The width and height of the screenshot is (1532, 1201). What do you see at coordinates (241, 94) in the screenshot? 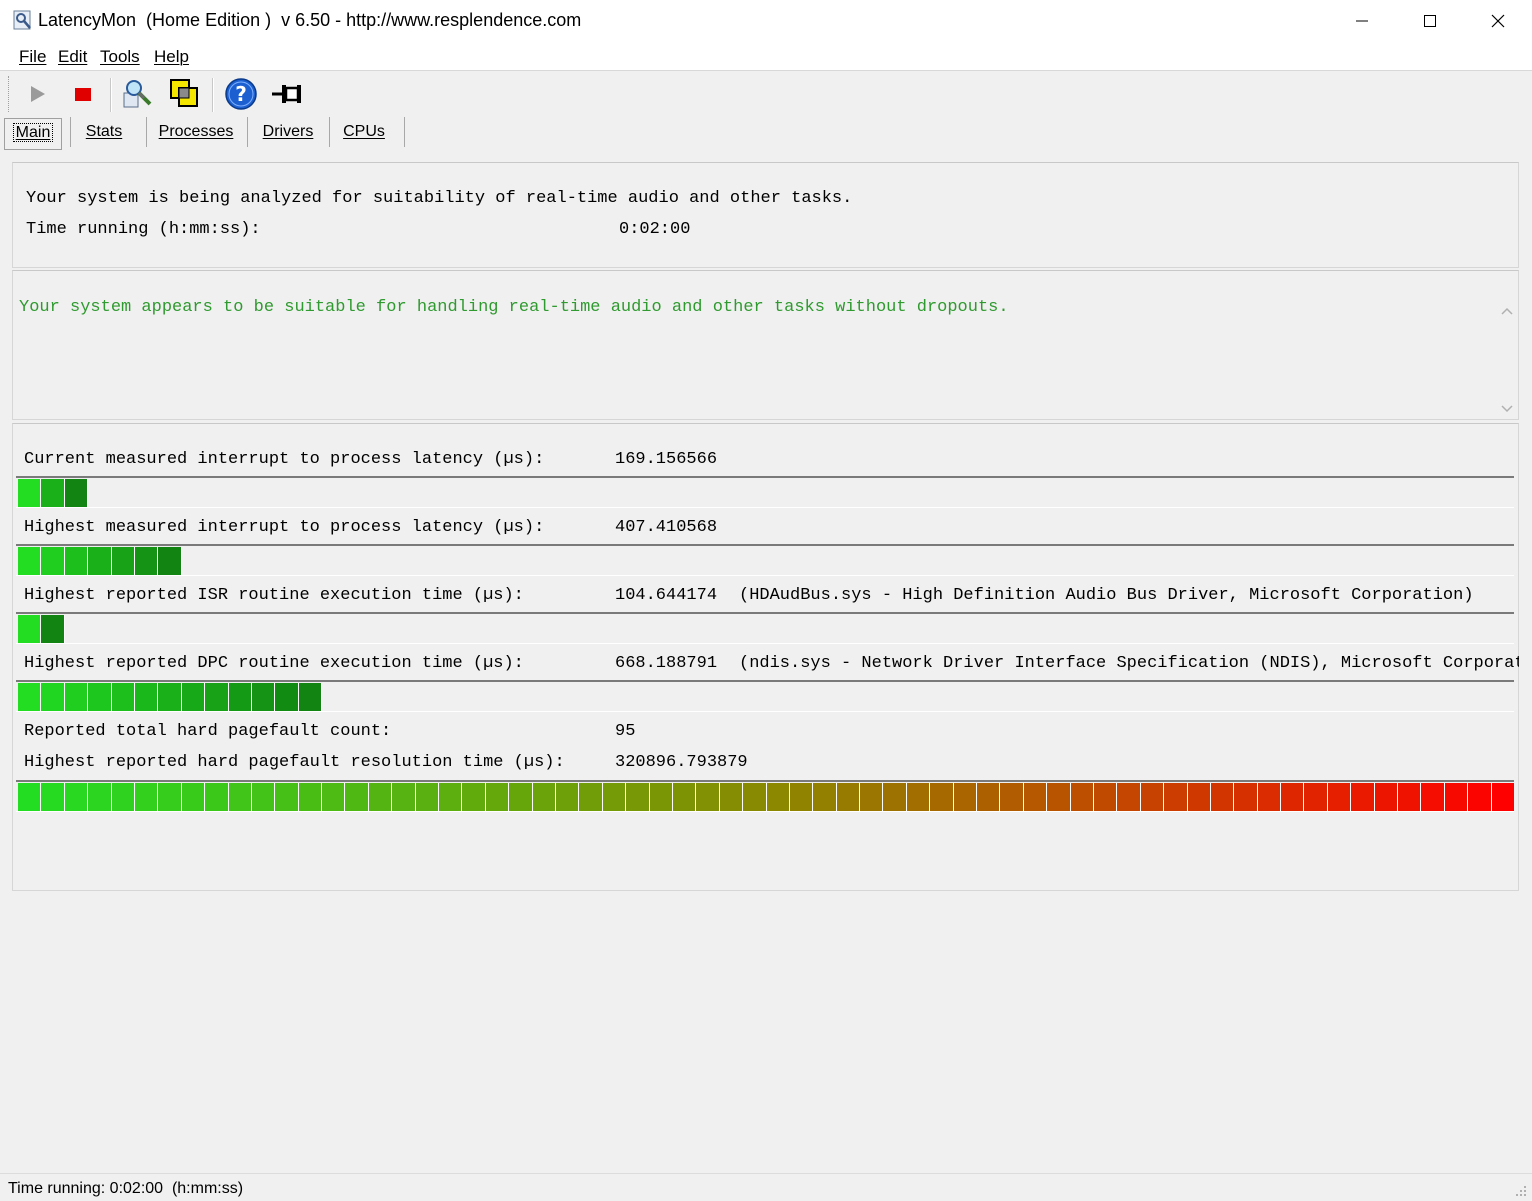
I see `help-button: ?` at bounding box center [241, 94].